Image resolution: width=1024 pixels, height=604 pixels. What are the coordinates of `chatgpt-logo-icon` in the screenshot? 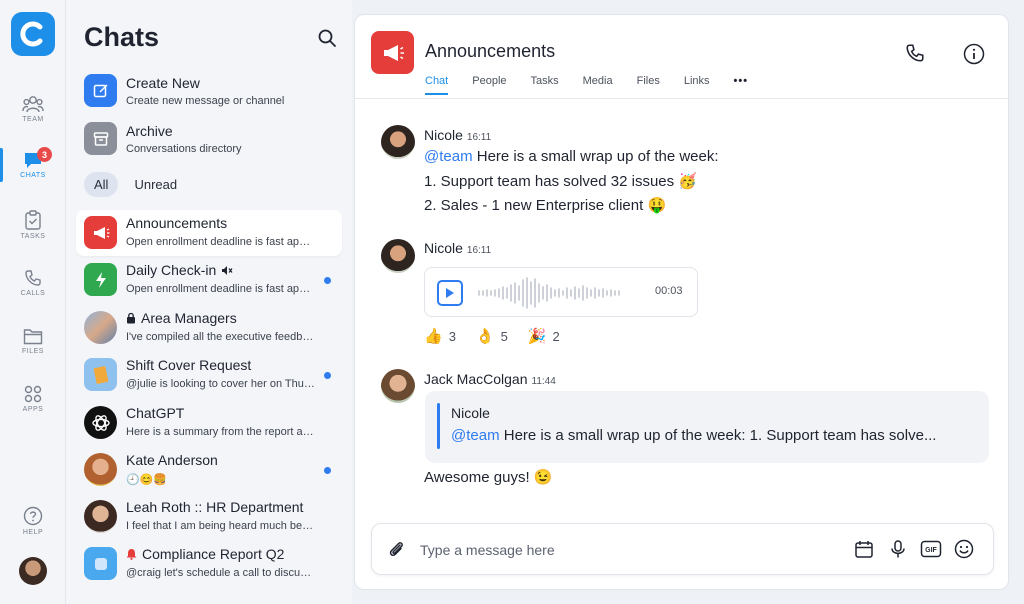 It's located at (100, 422).